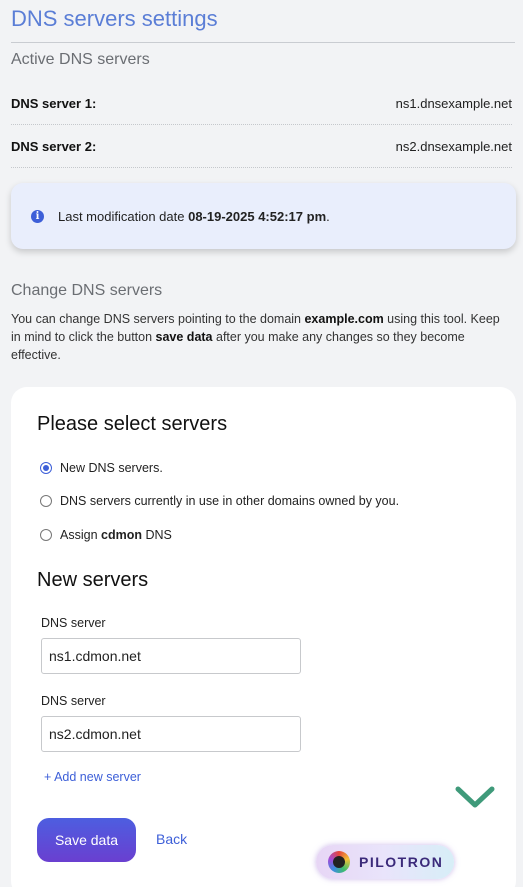 The height and width of the screenshot is (887, 523). I want to click on radio-new-dns, so click(46, 468).